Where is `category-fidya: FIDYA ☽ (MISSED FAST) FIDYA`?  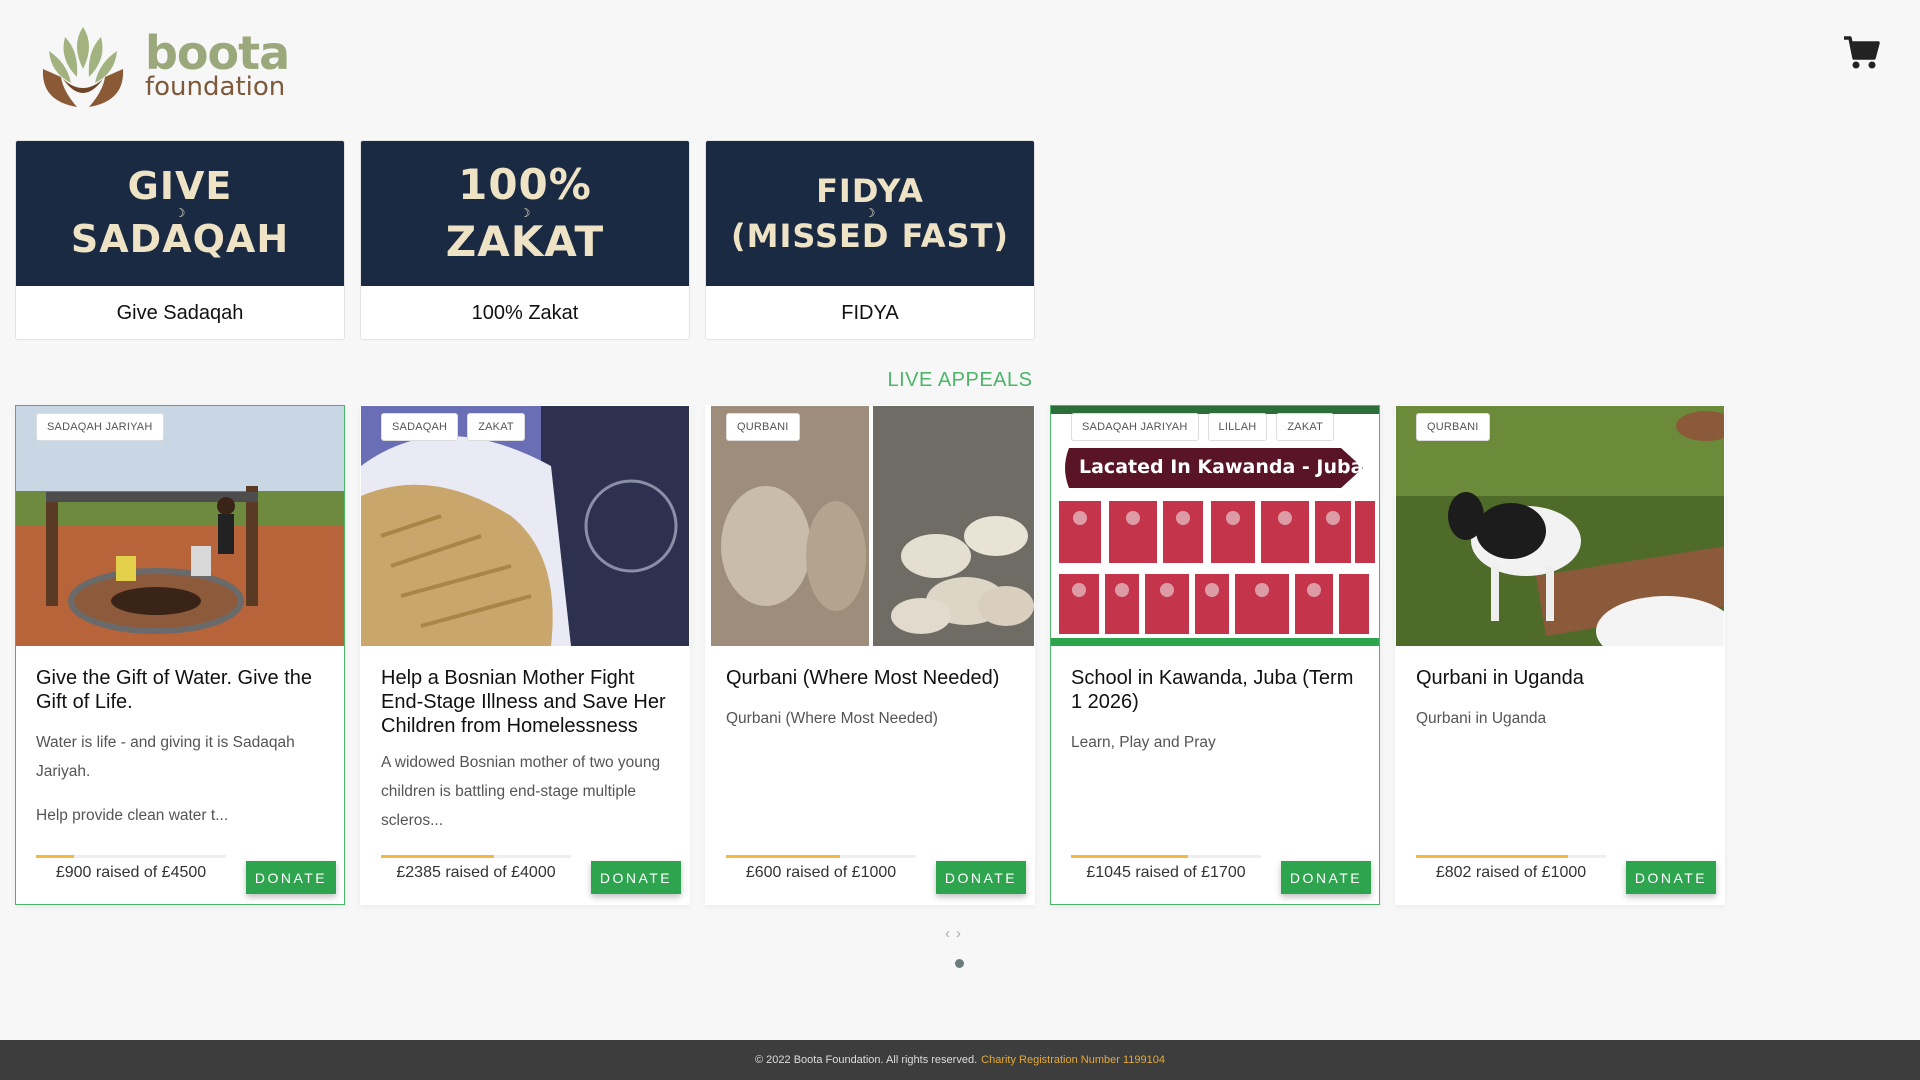
category-fidya: FIDYA ☽ (MISSED FAST) FIDYA is located at coordinates (870, 240).